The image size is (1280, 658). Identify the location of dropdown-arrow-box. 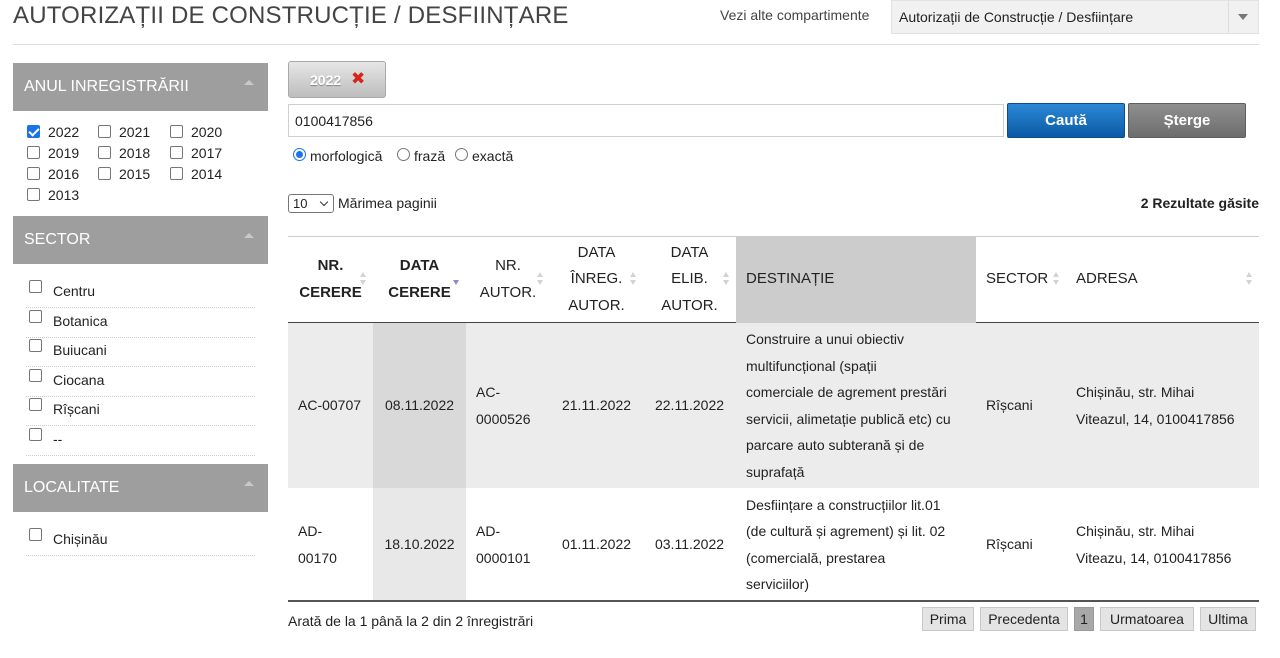
(1243, 17).